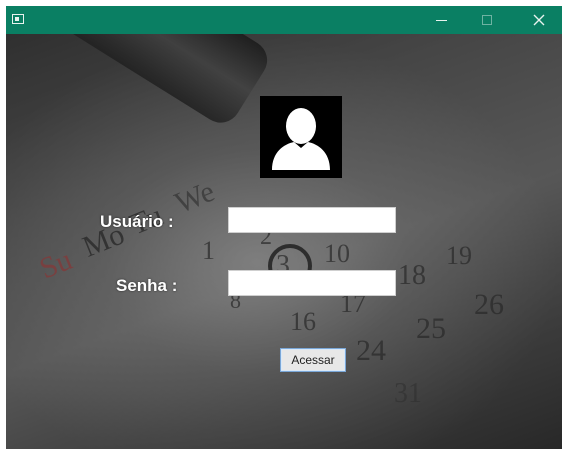  What do you see at coordinates (312, 220) in the screenshot?
I see `username-input` at bounding box center [312, 220].